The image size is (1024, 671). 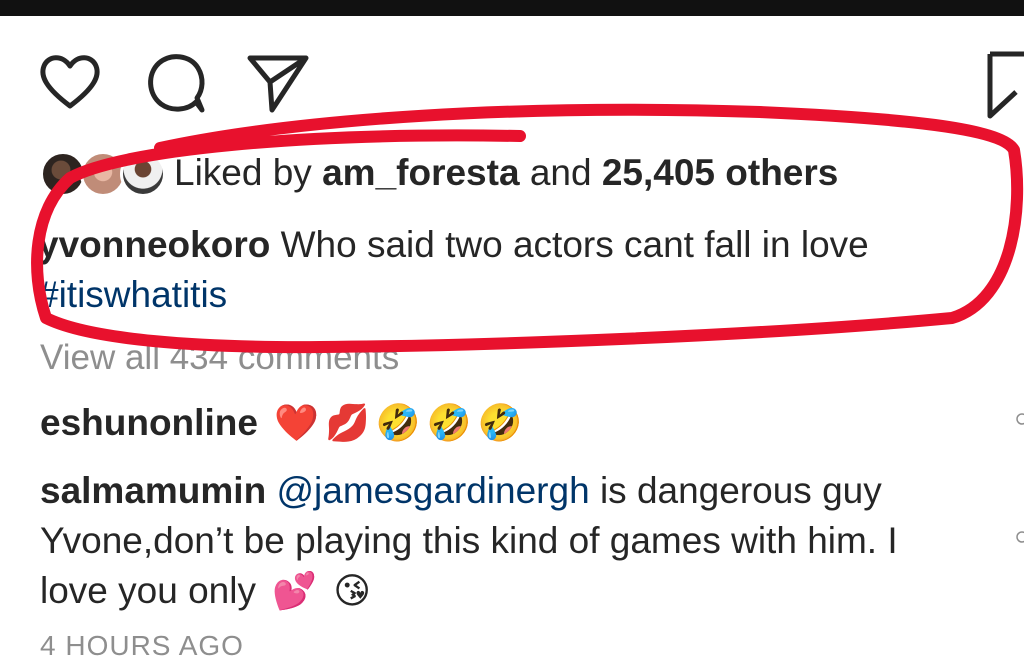 I want to click on bookmark-icon, so click(x=1005, y=85).